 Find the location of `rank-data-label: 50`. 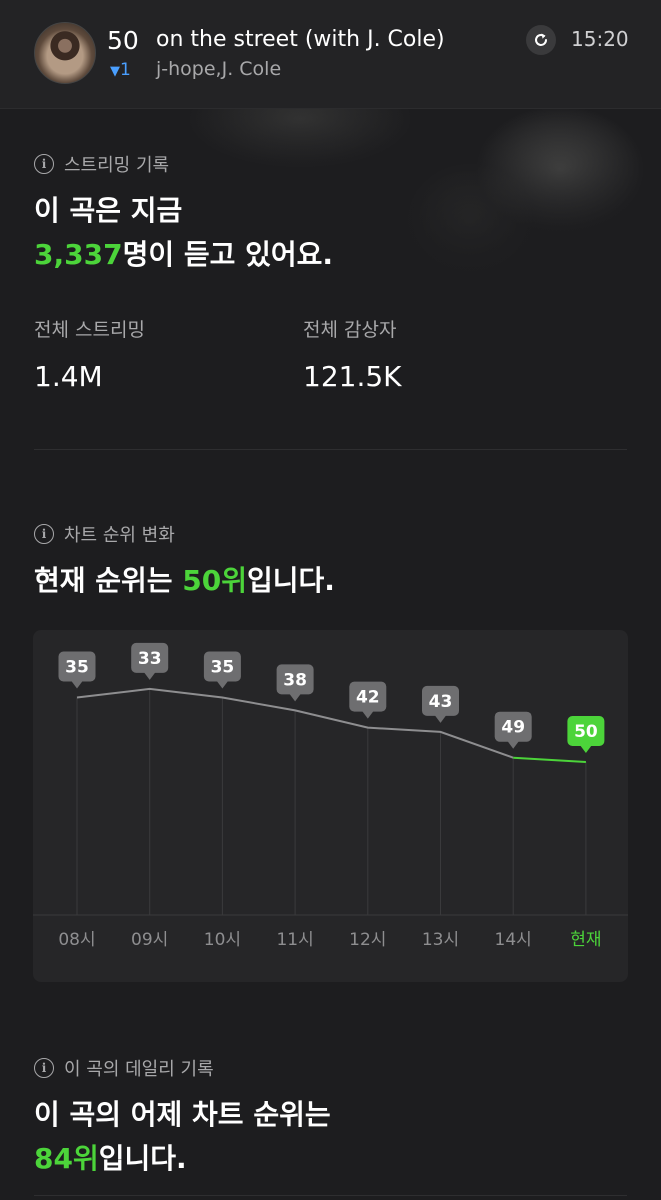

rank-data-label: 50 is located at coordinates (586, 734).